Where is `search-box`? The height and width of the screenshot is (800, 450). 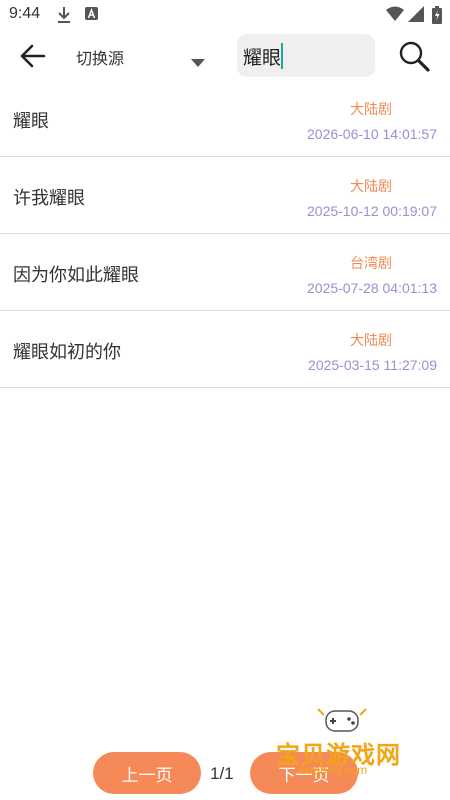
search-box is located at coordinates (306, 55).